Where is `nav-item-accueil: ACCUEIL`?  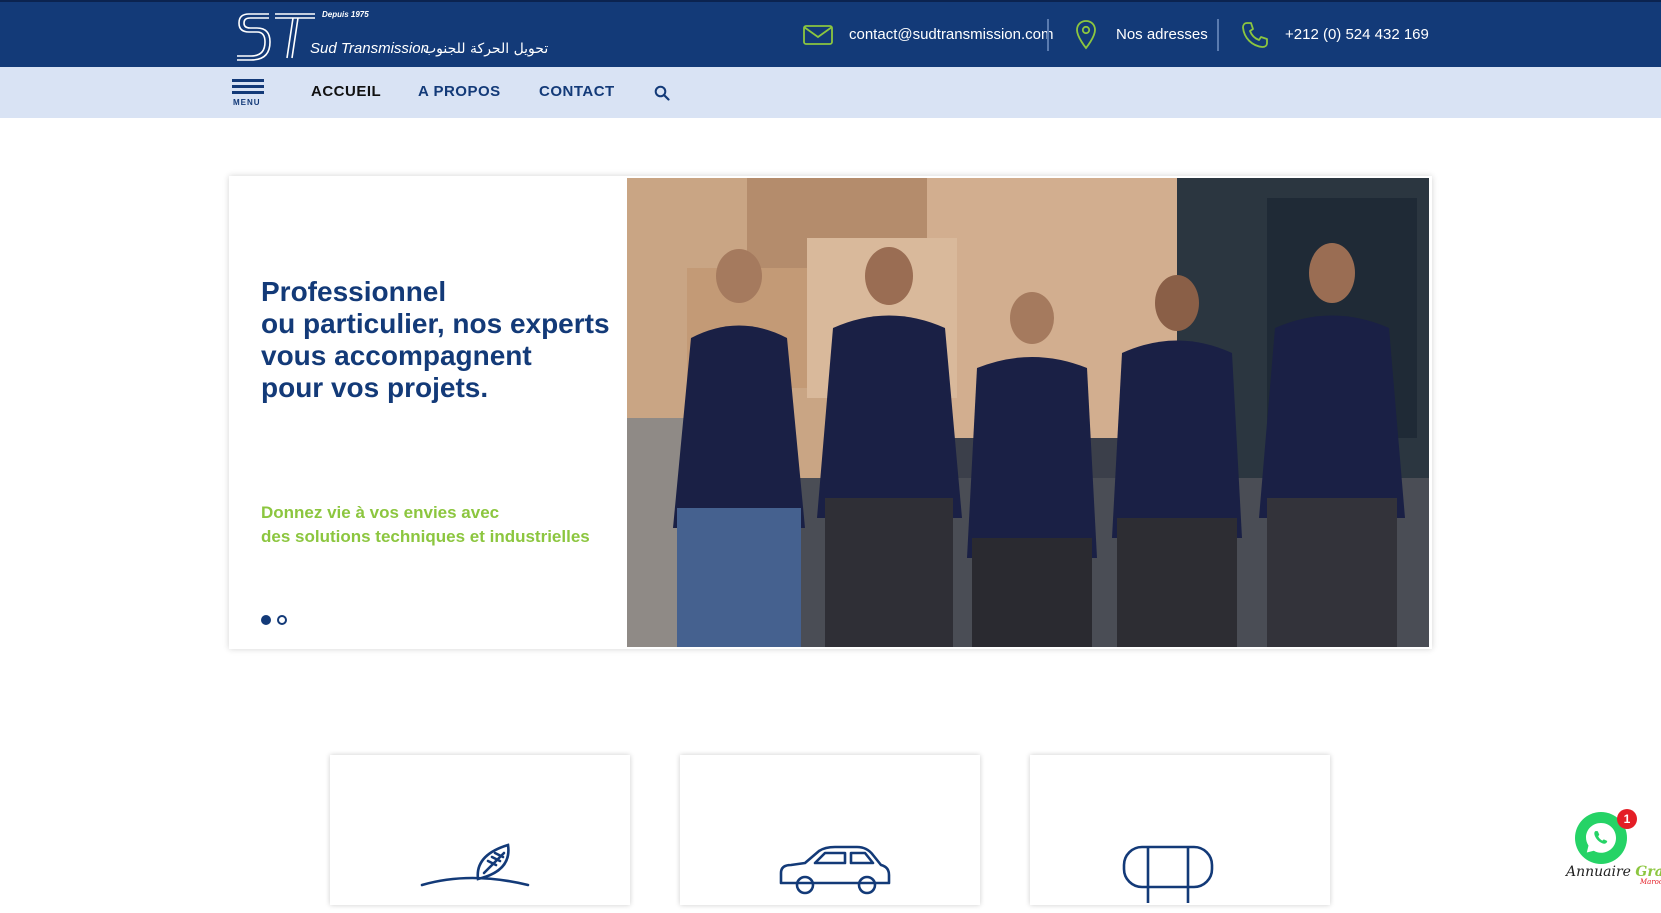 nav-item-accueil: ACCUEIL is located at coordinates (346, 91).